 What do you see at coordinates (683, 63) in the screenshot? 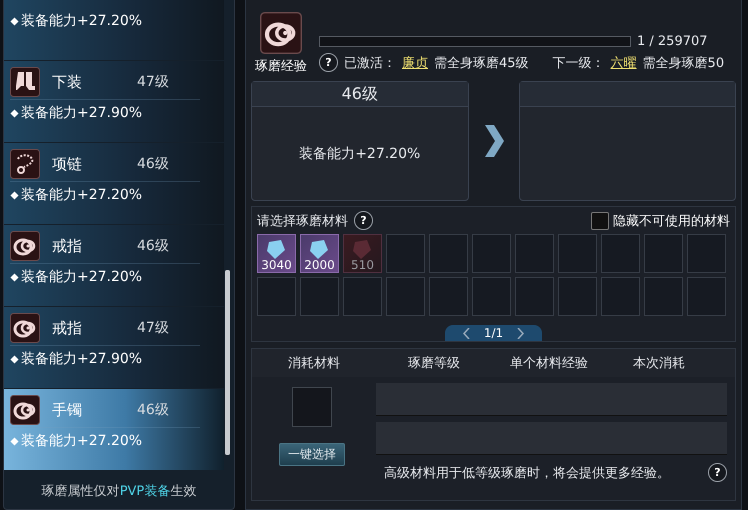
I see `next-requirement: 需全身琢磨50` at bounding box center [683, 63].